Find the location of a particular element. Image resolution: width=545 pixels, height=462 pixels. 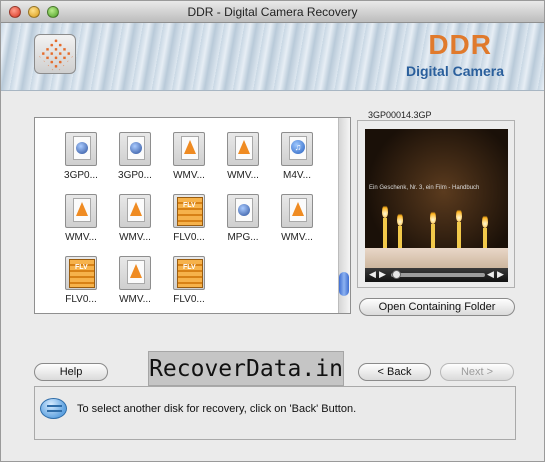

video-caption: Ein Geschenk, Nr. 3, ein Film - Handbuch is located at coordinates (424, 188).